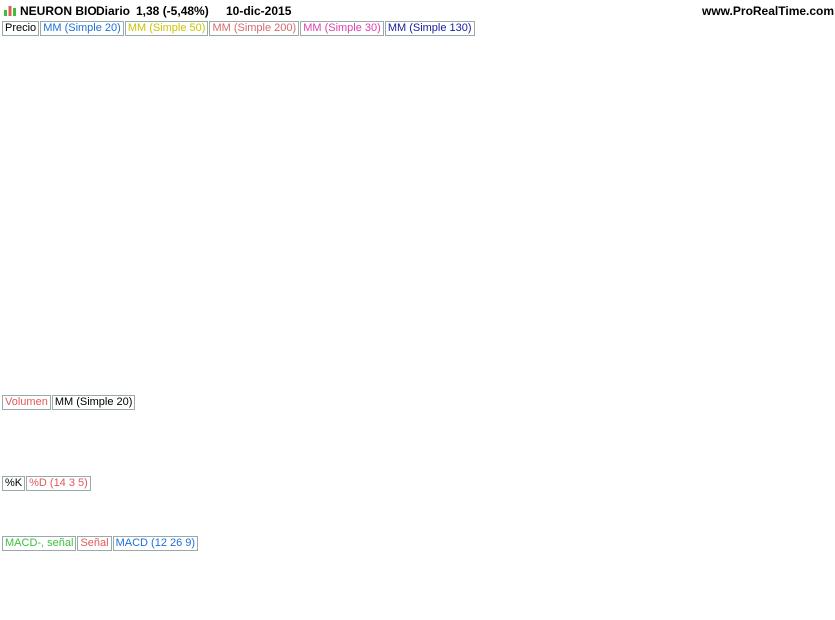  Describe the element at coordinates (155, 543) in the screenshot. I see `legend-macd-line: MACD (12 26 9)` at that location.